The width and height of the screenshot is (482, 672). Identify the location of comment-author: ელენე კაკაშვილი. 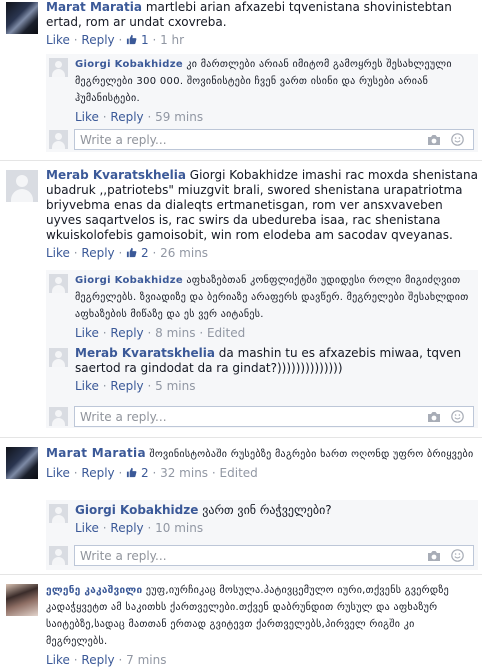
(94, 590).